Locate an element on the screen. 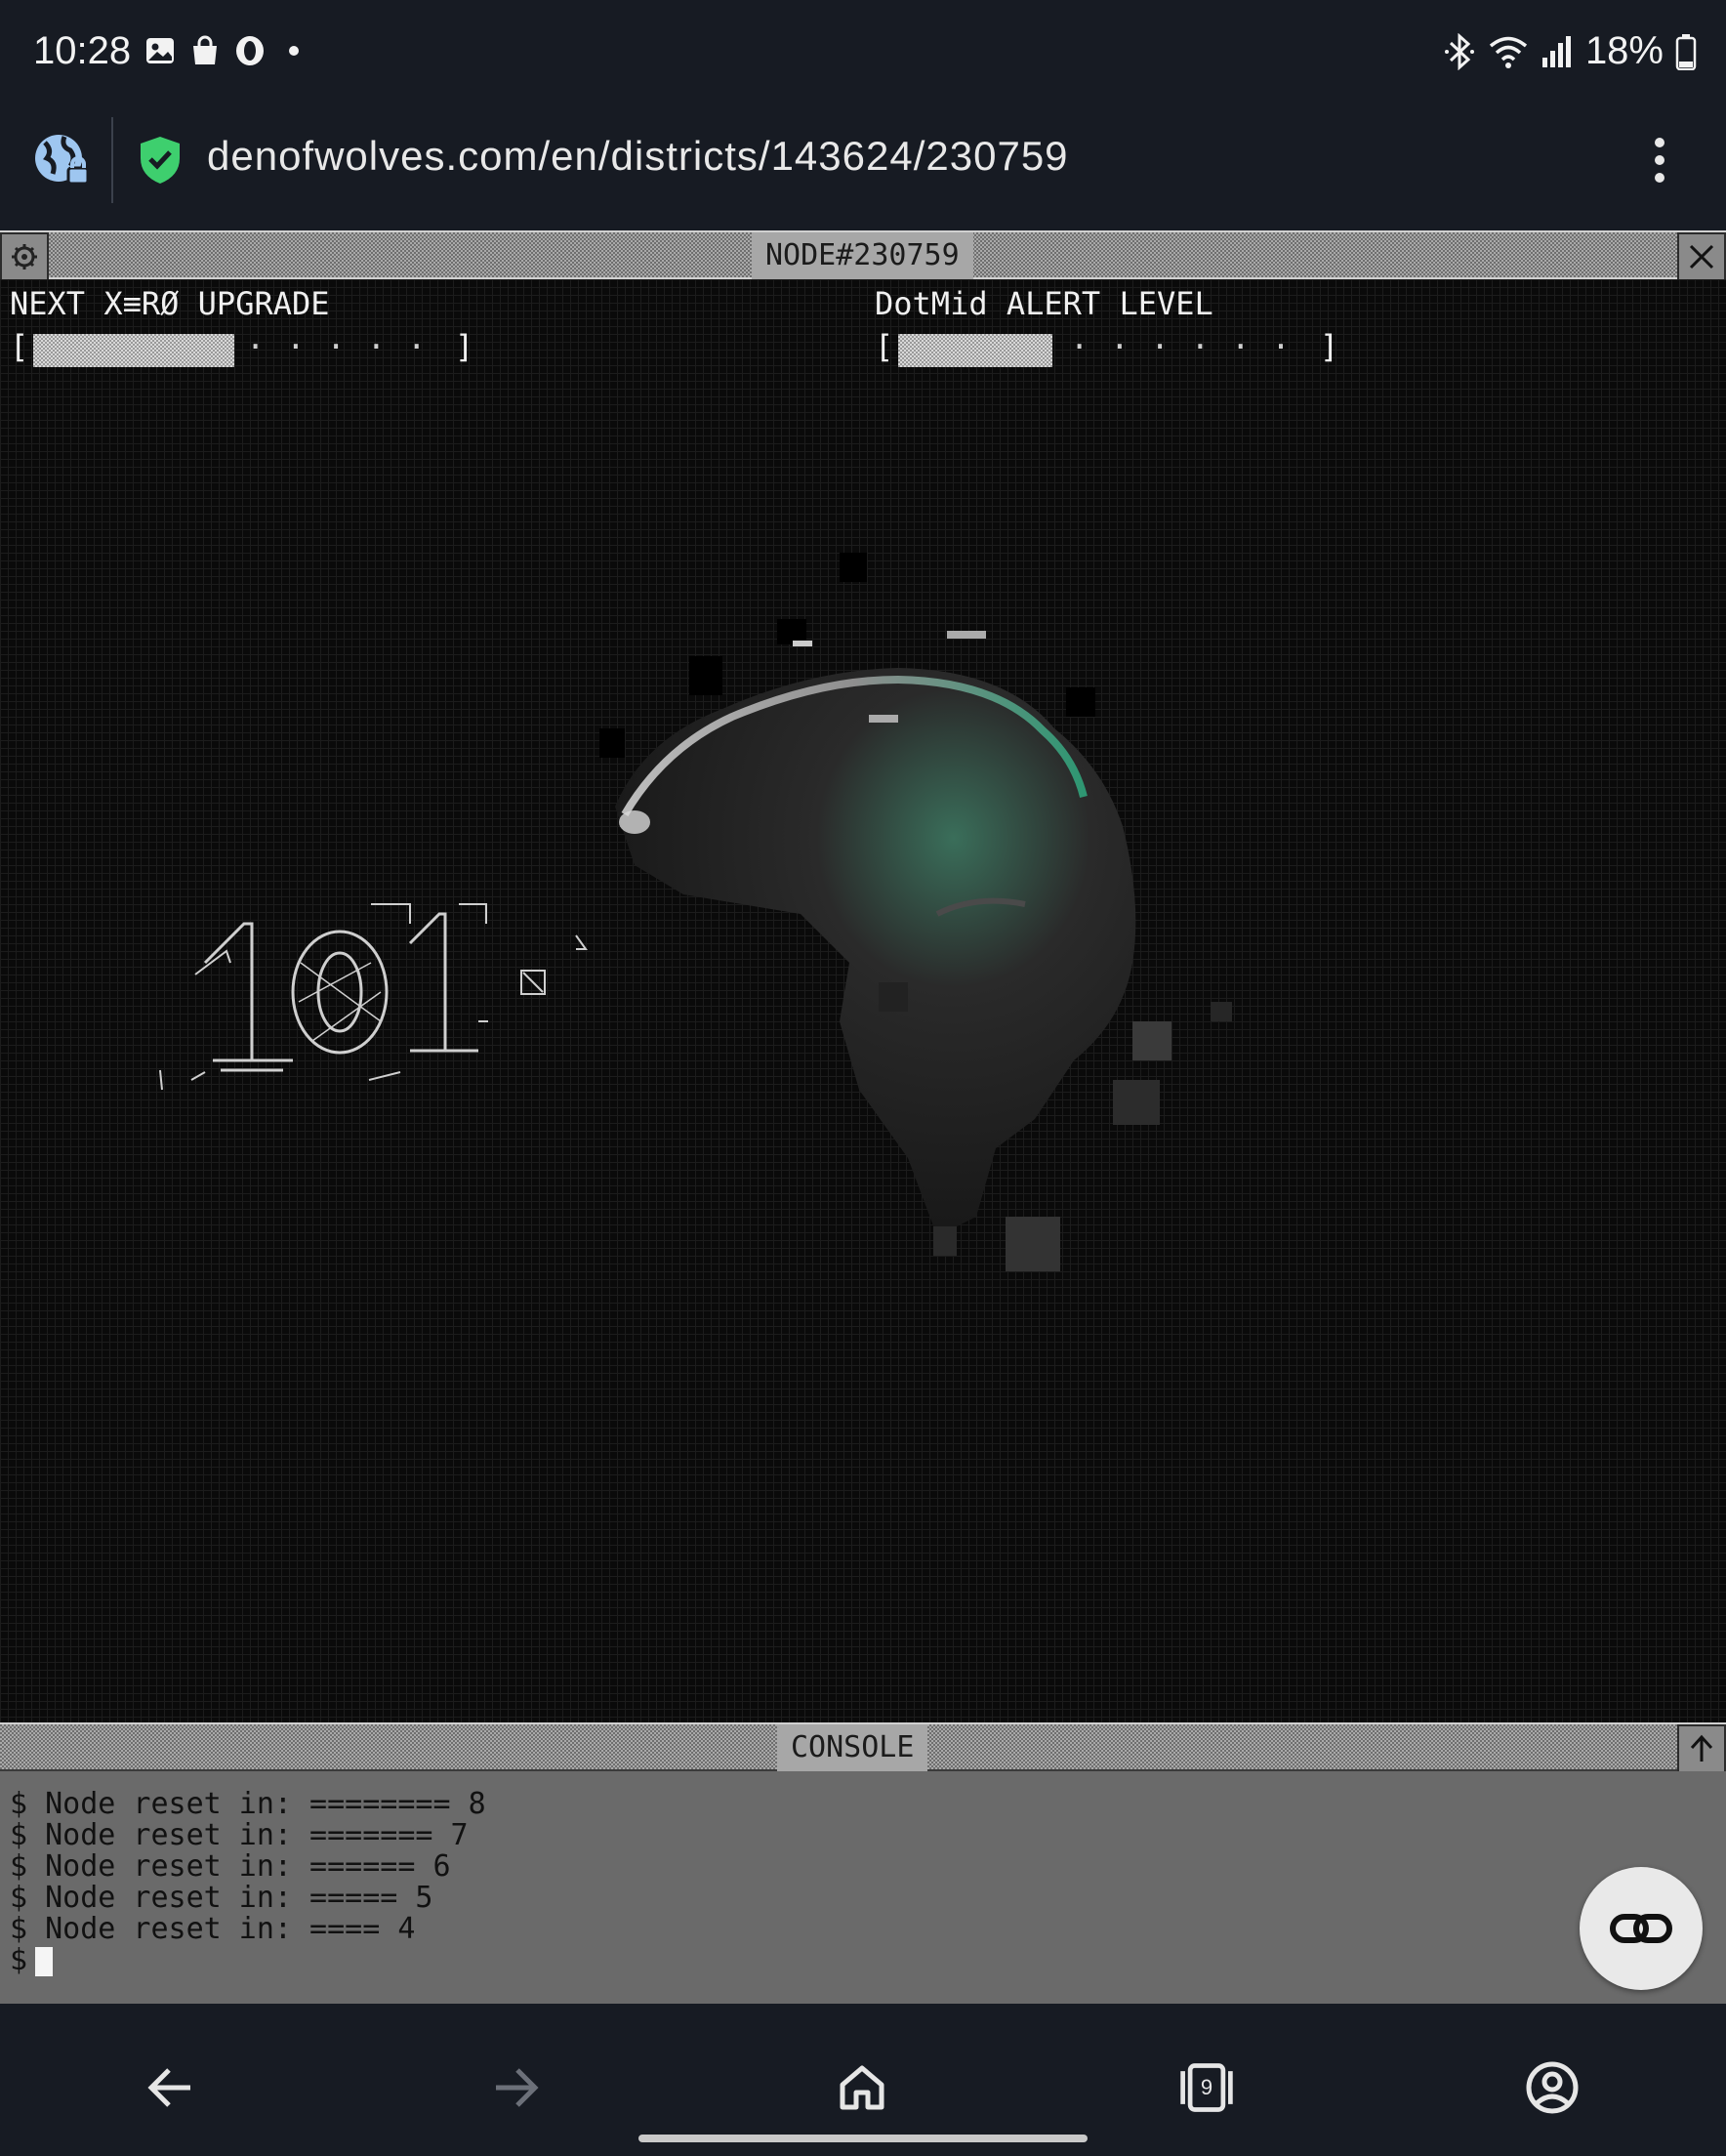  console-titlebar: CONSOLE is located at coordinates (863, 1748).